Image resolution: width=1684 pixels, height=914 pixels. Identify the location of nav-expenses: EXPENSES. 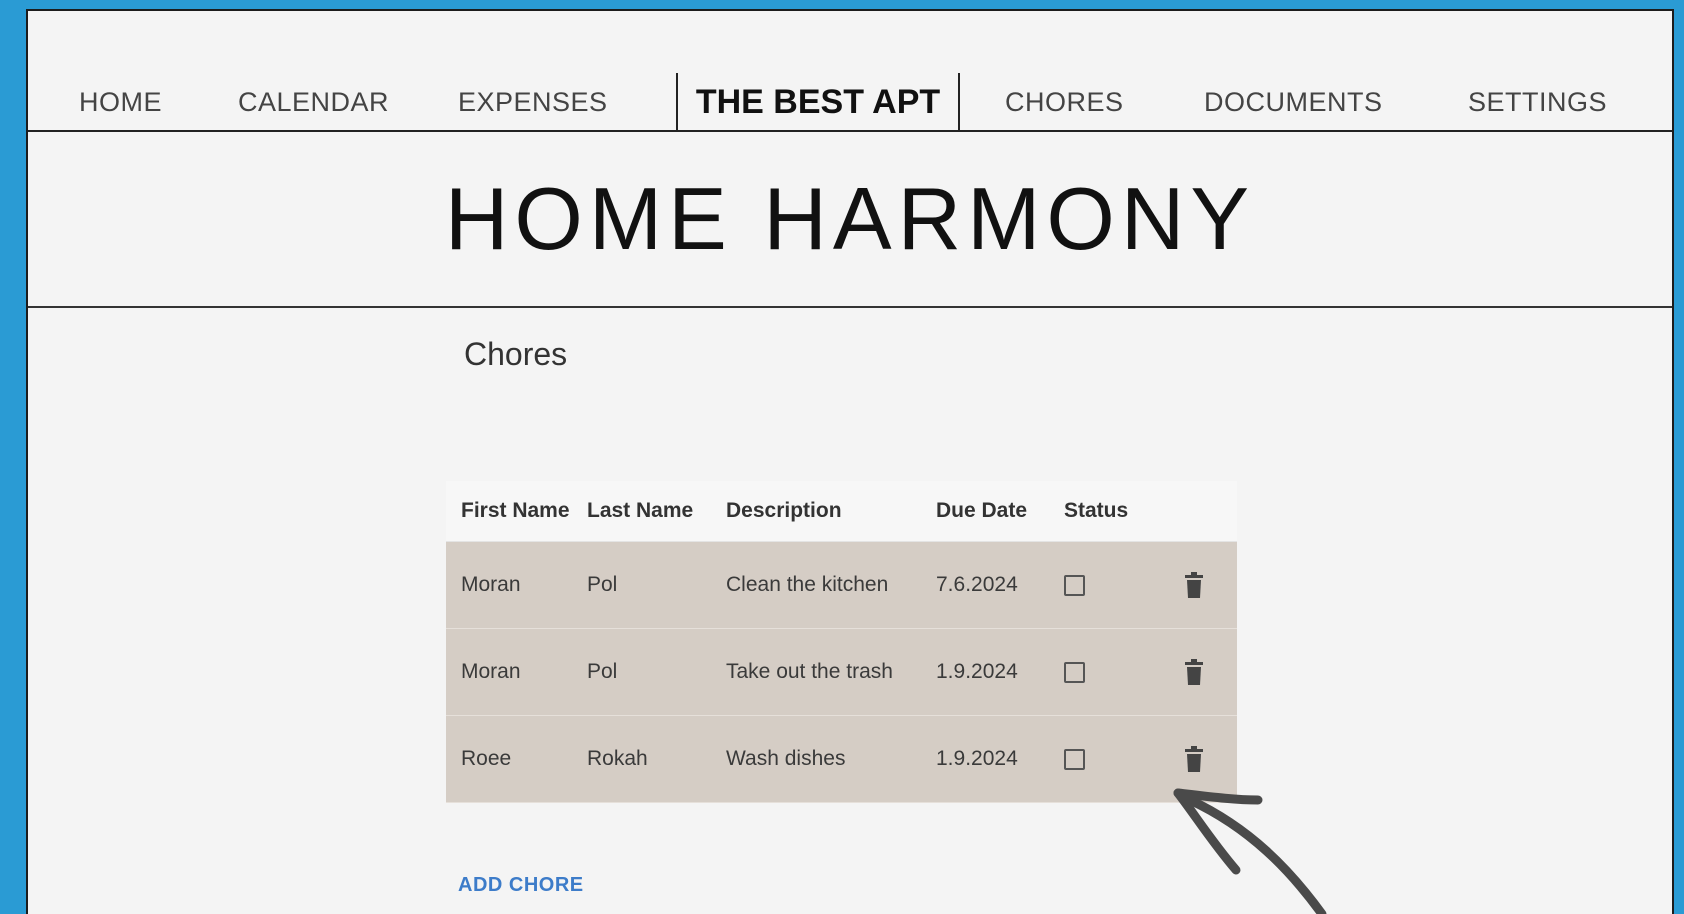
(533, 102).